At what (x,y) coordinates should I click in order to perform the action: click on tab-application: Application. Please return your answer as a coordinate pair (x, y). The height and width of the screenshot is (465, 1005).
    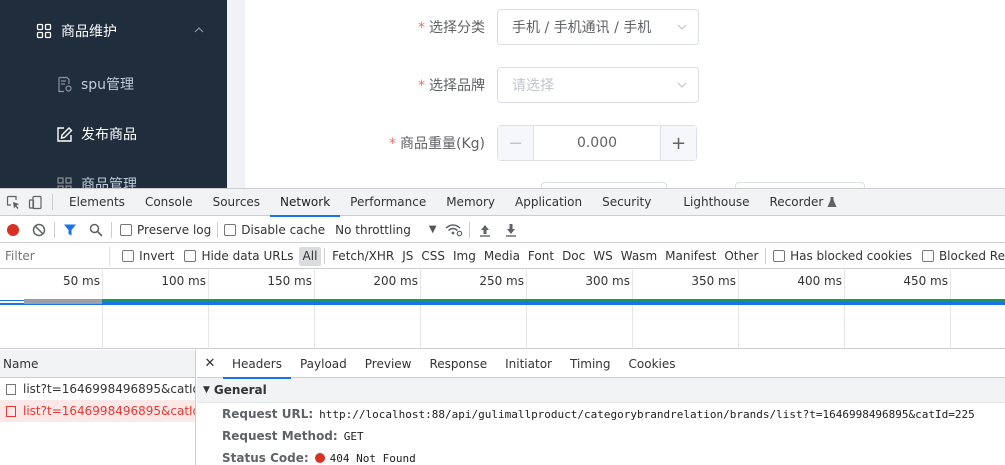
    Looking at the image, I should click on (548, 202).